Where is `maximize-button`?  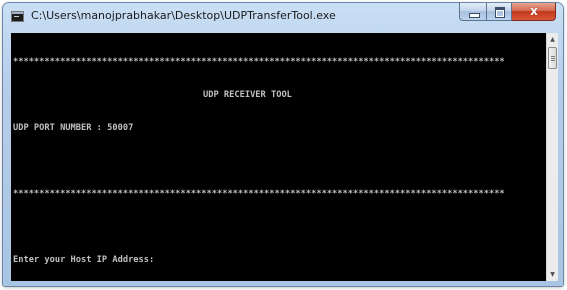
maximize-button is located at coordinates (499, 12).